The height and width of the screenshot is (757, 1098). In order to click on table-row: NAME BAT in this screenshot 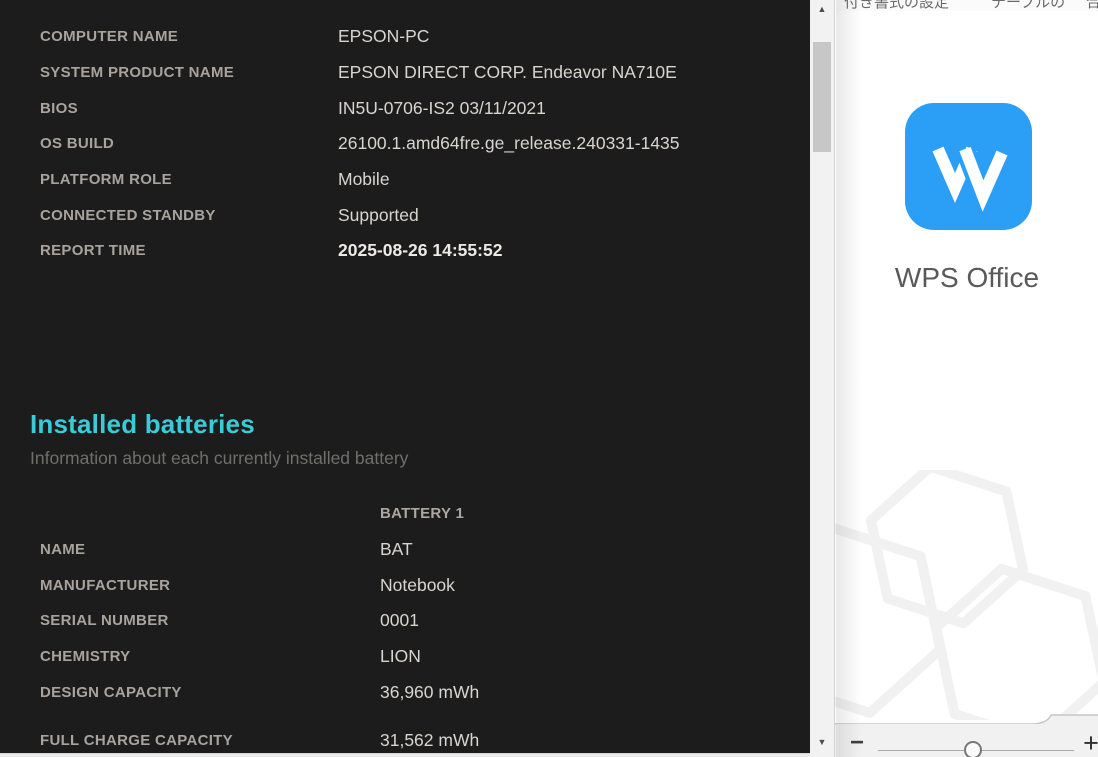, I will do `click(420, 550)`.